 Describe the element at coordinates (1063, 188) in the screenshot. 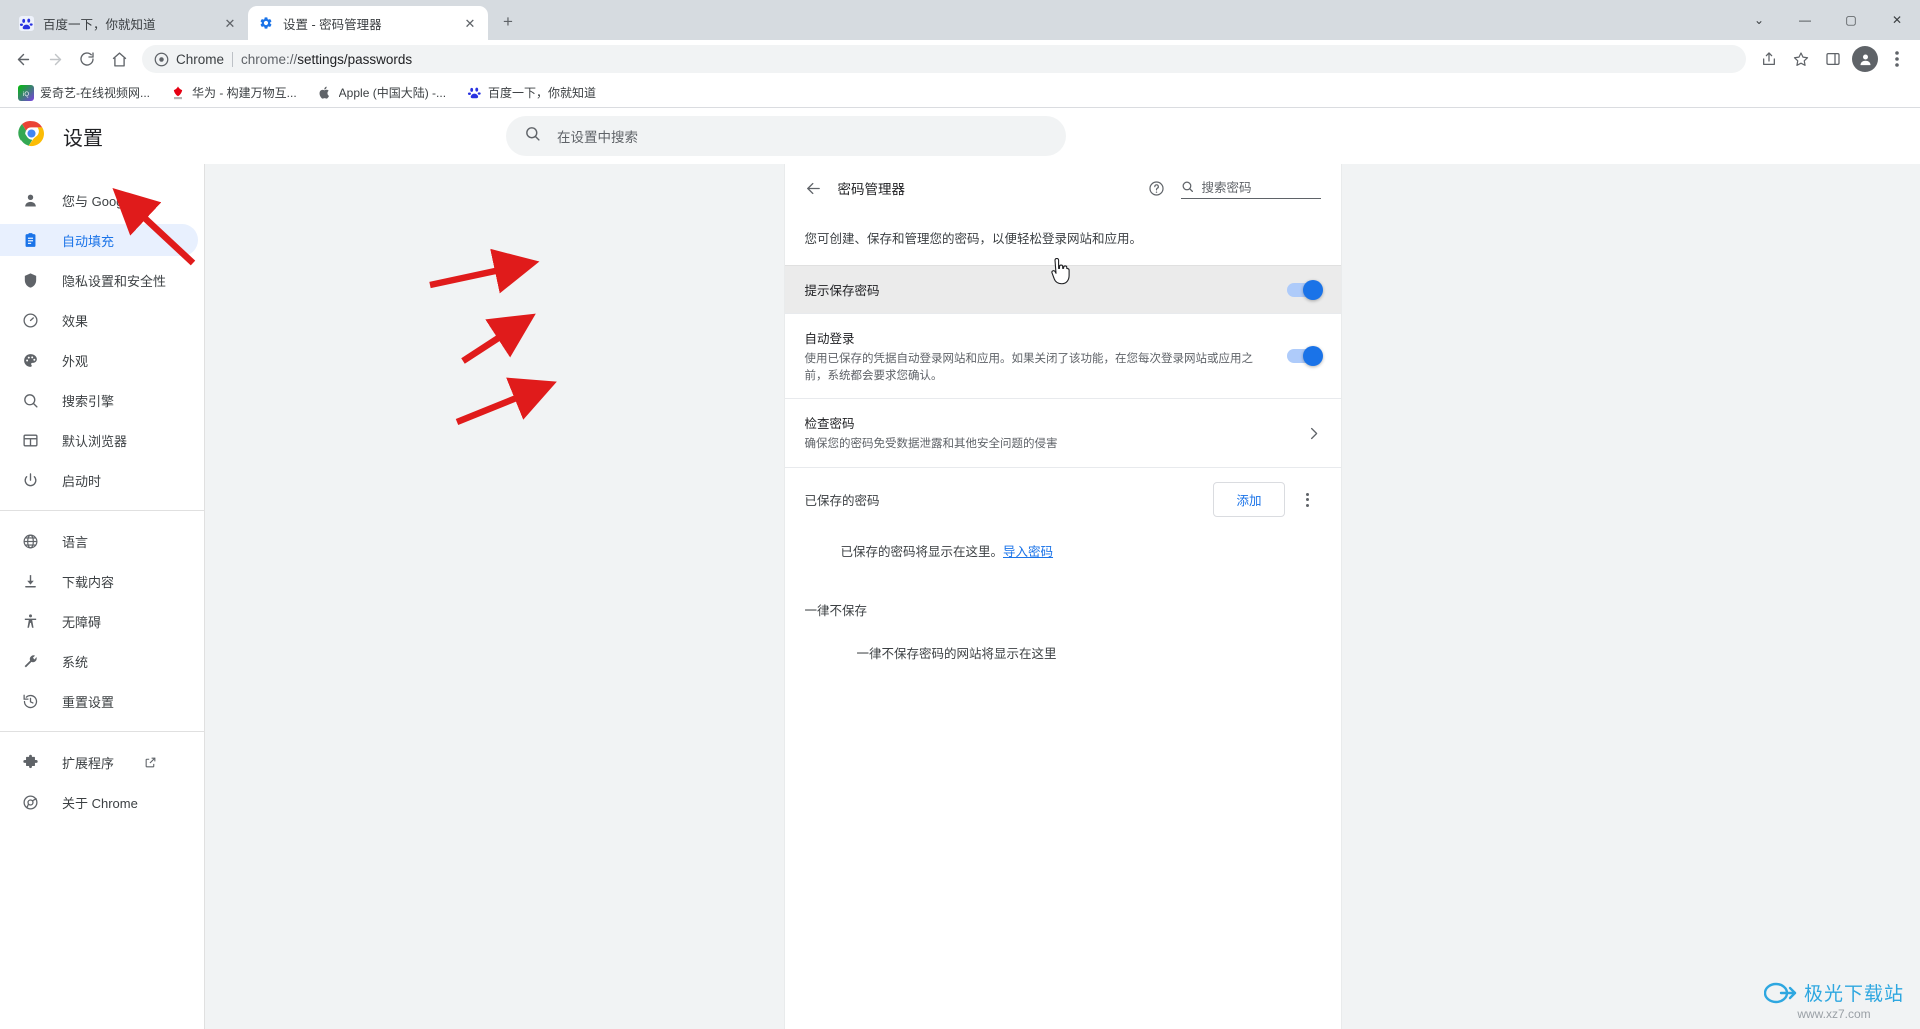

I see `password-manager-header: 密码管理器 搜索密码` at that location.